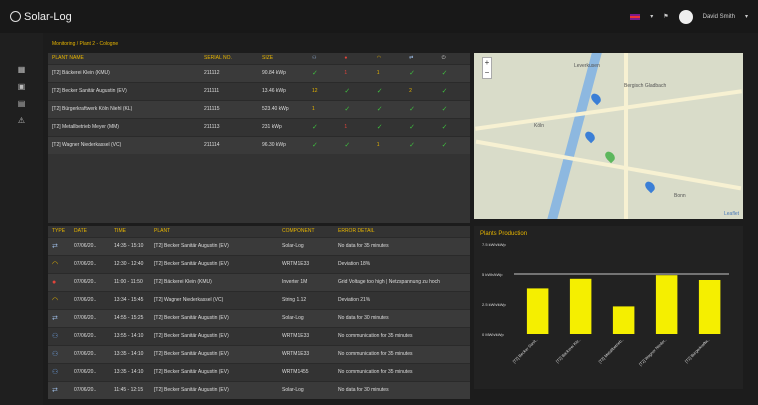  What do you see at coordinates (214, 231) in the screenshot?
I see `col-plant: PLANT` at bounding box center [214, 231].